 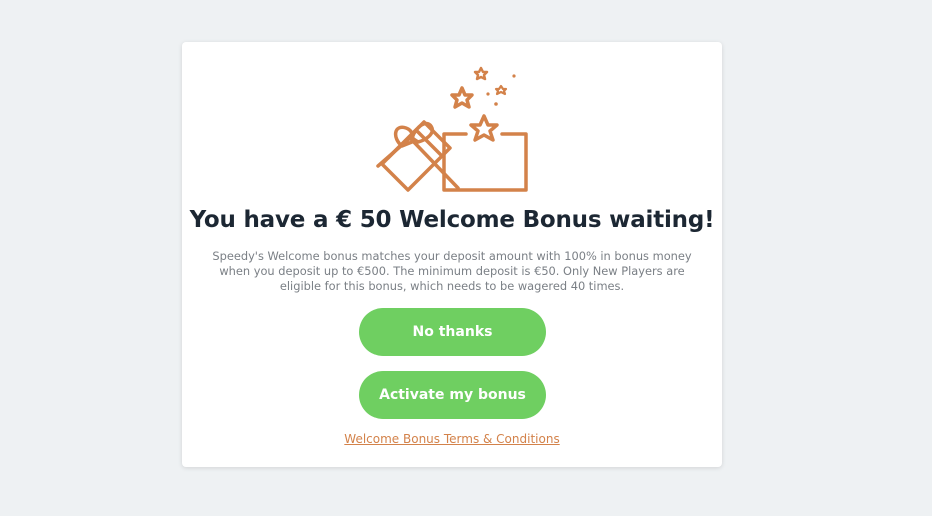 What do you see at coordinates (452, 129) in the screenshot?
I see `gift-box-icon` at bounding box center [452, 129].